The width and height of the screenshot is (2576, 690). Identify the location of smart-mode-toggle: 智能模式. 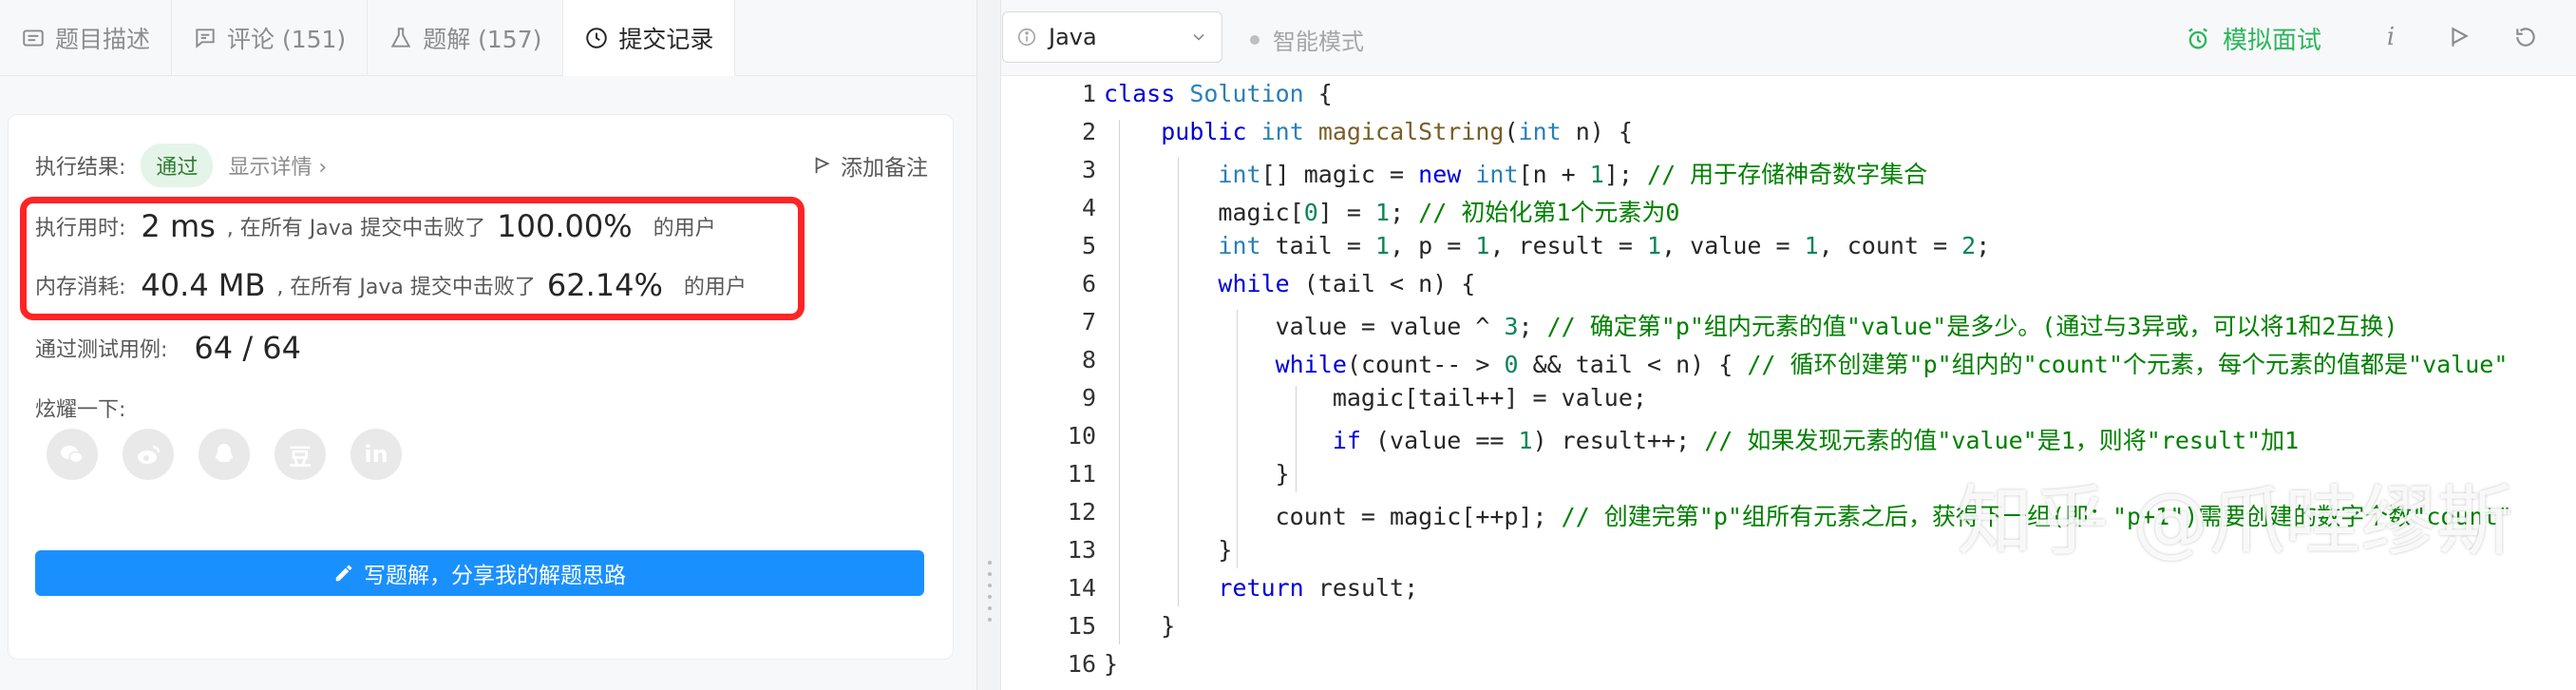
(1307, 39).